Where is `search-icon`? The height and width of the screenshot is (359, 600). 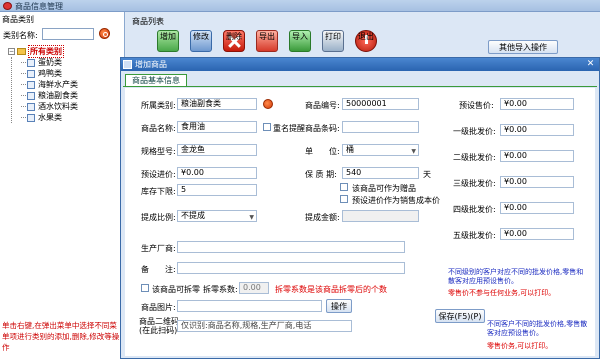 search-icon is located at coordinates (104, 33).